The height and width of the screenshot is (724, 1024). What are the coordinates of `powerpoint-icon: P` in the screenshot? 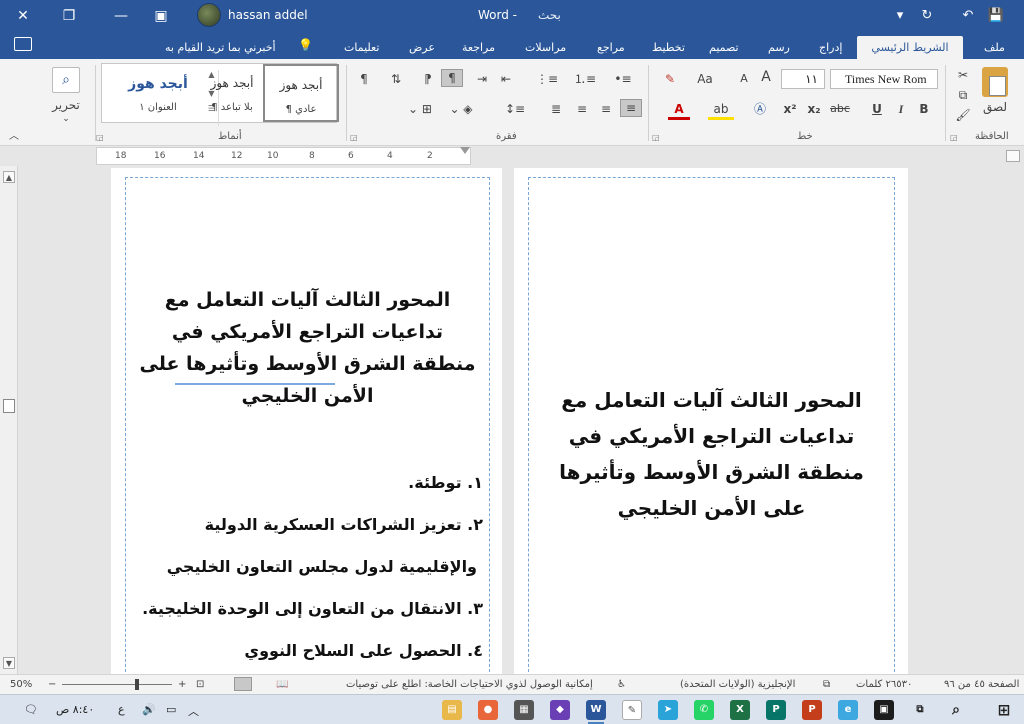 It's located at (812, 710).